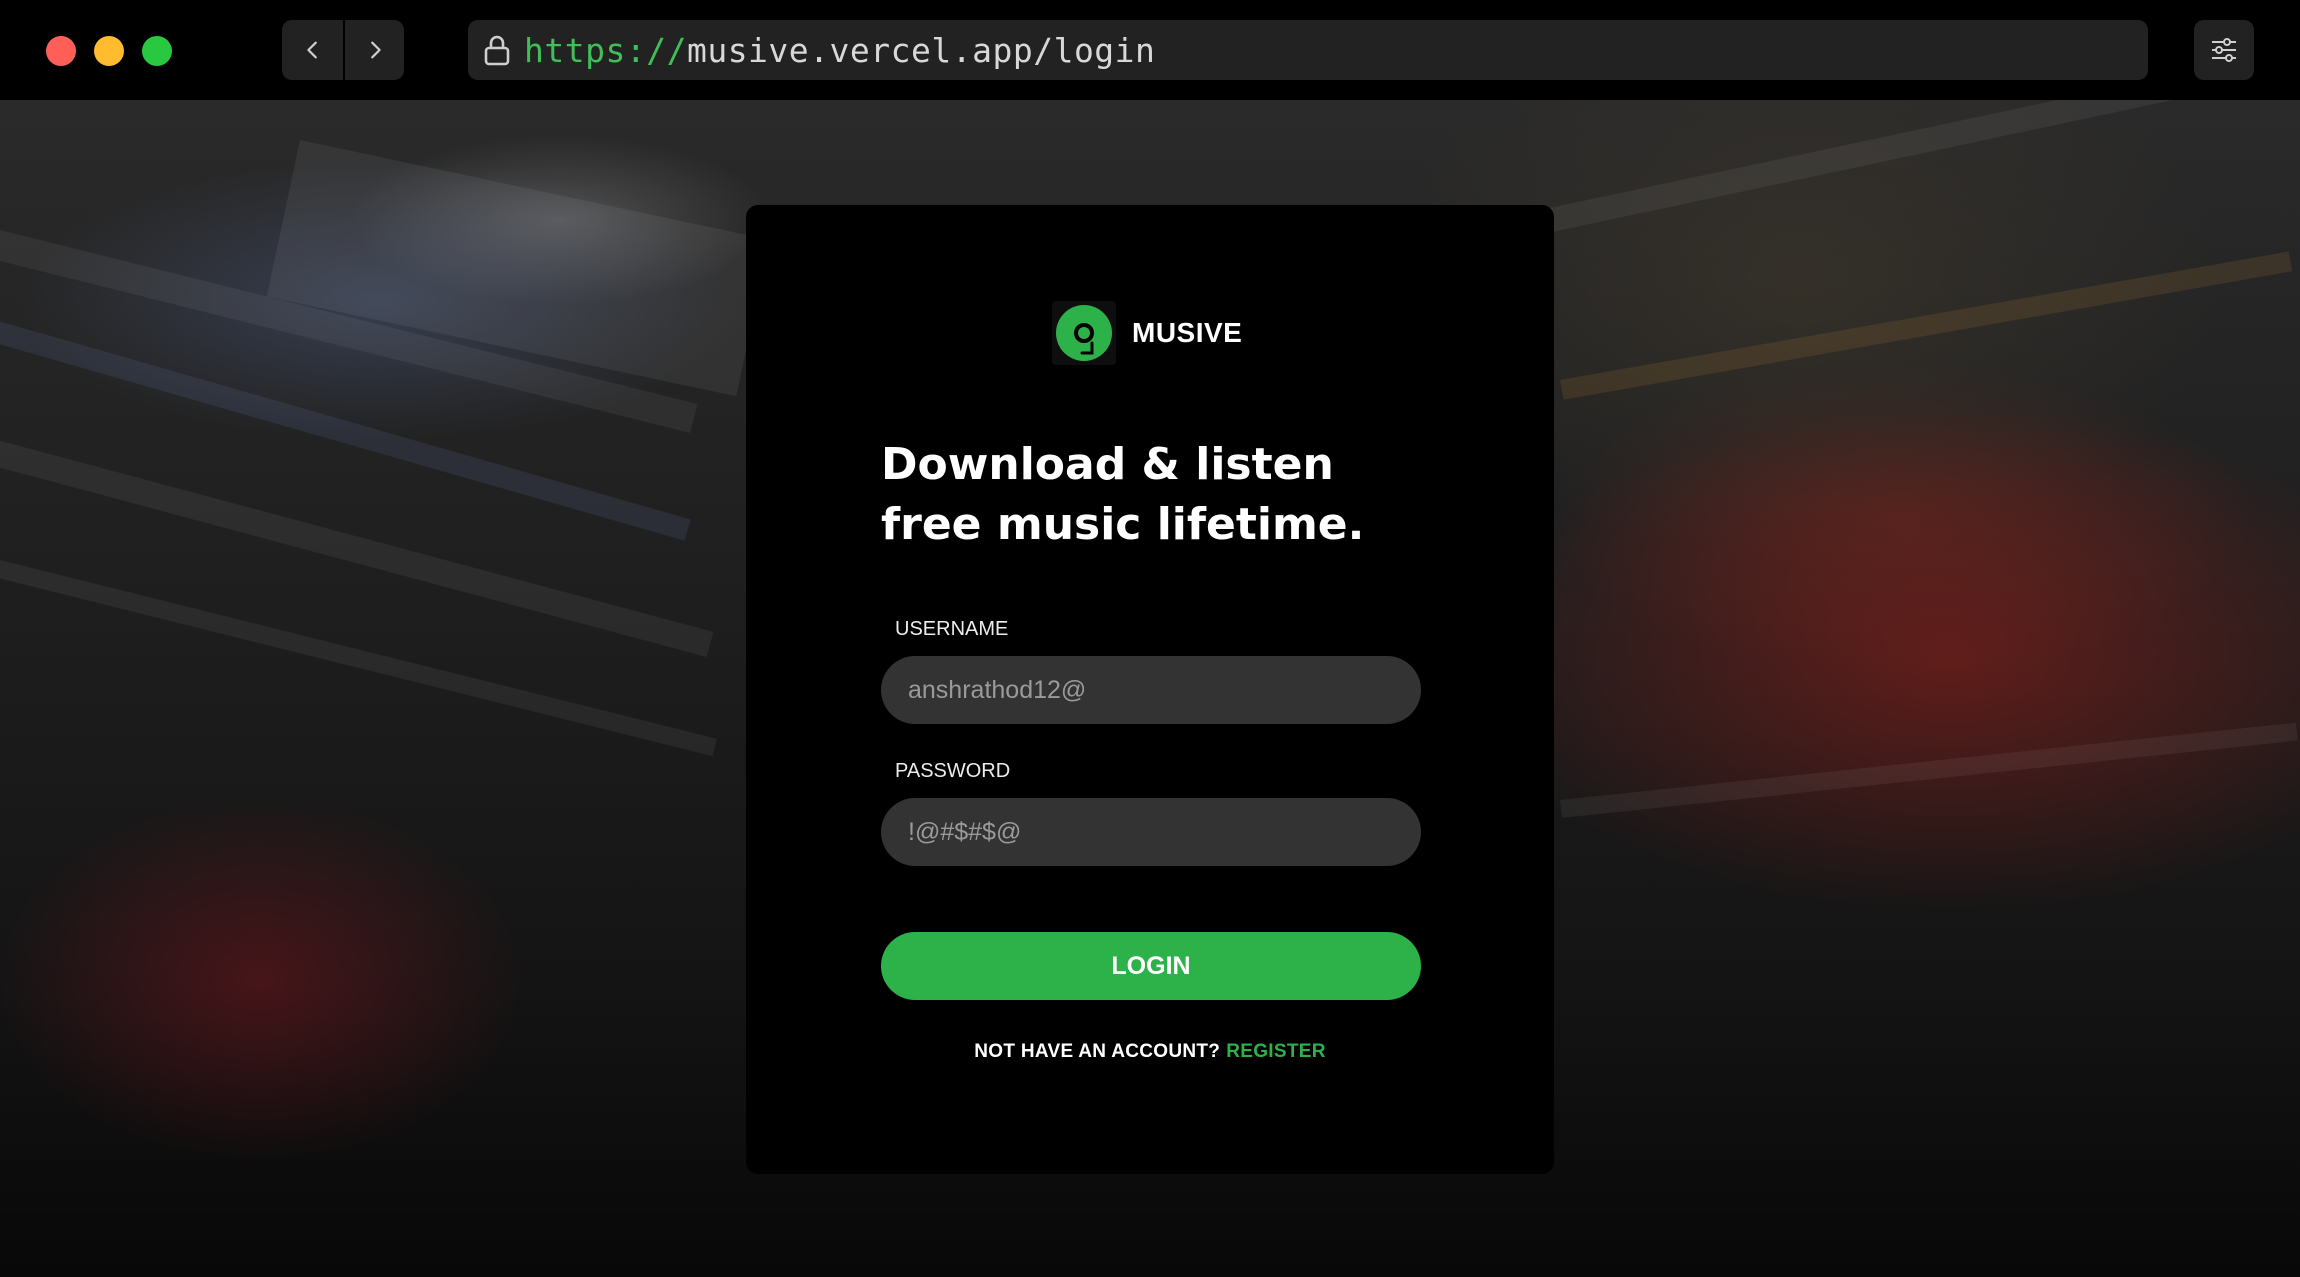  Describe the element at coordinates (157, 51) in the screenshot. I see `maximize-window-button` at that location.